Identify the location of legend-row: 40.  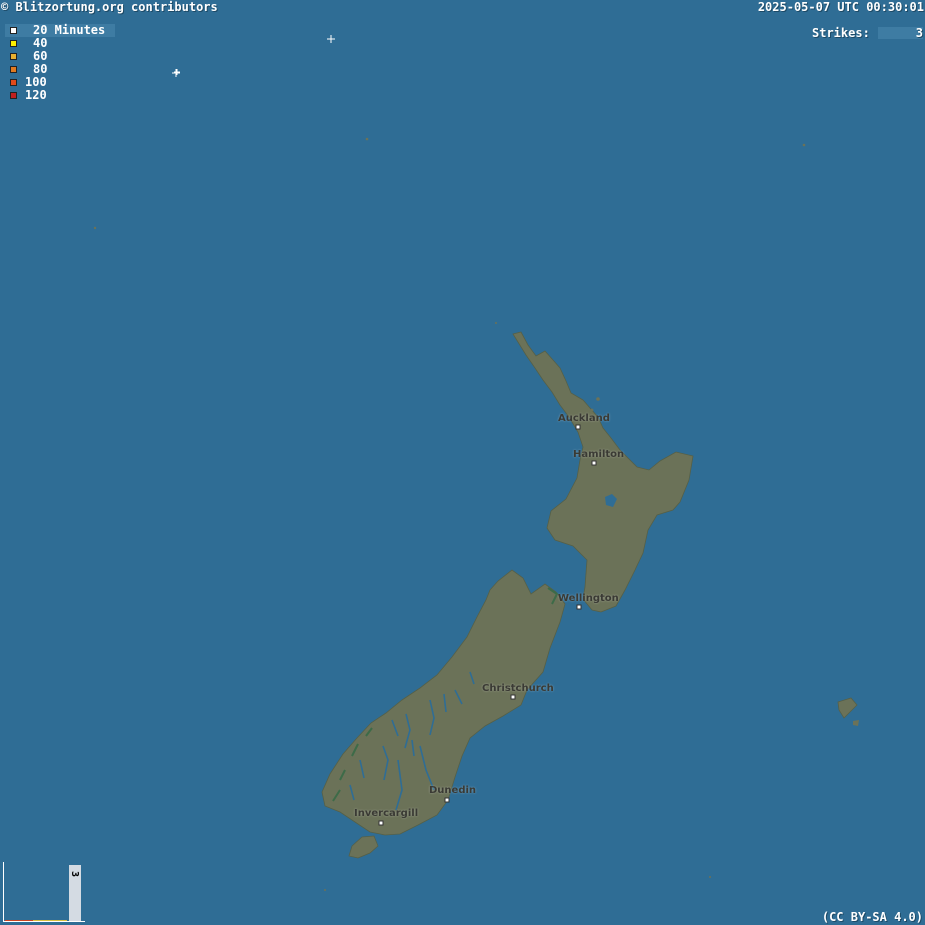
(60, 43).